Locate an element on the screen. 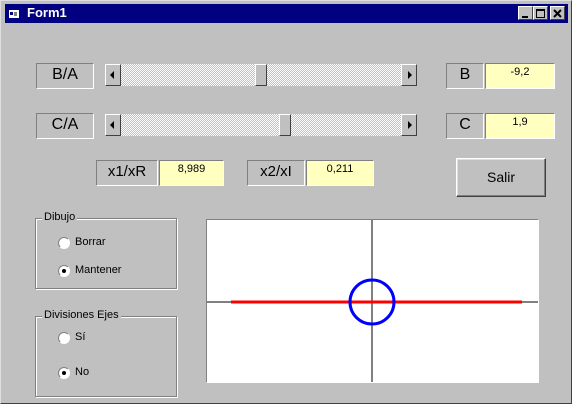 This screenshot has width=574, height=406. ba-scroll-thumb is located at coordinates (261, 75).